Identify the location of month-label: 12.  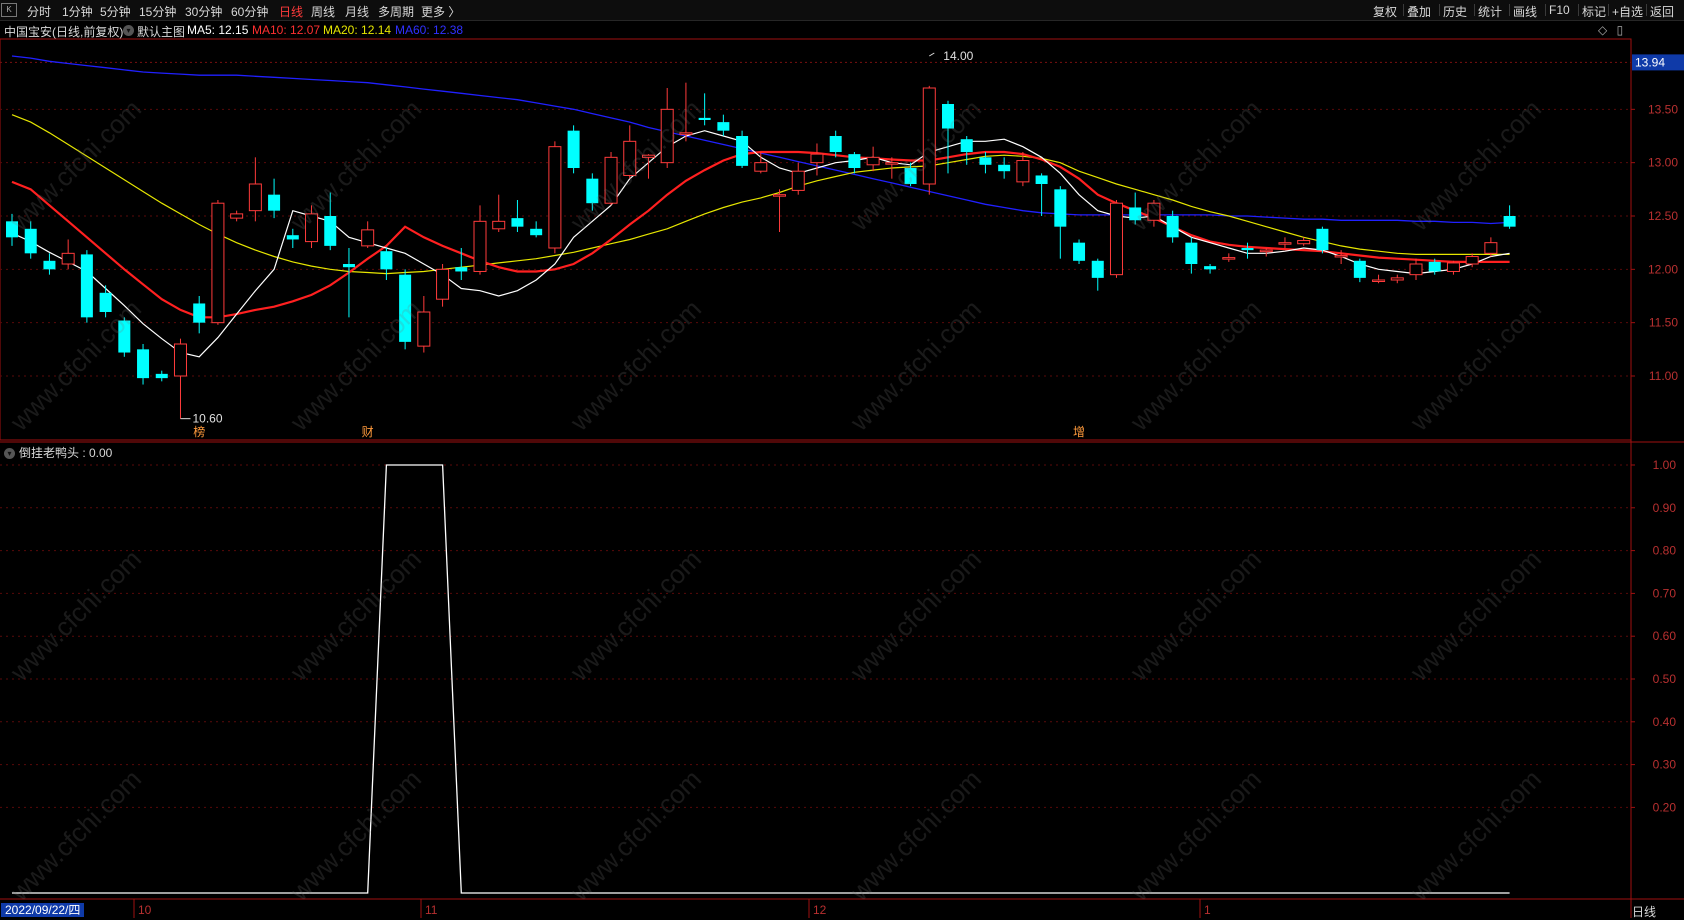
(820, 910).